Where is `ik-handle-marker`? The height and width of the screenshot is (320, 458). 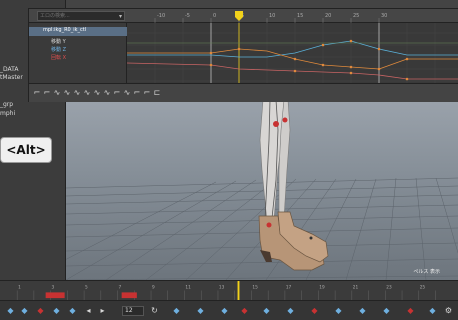
ik-handle-marker is located at coordinates (311, 238).